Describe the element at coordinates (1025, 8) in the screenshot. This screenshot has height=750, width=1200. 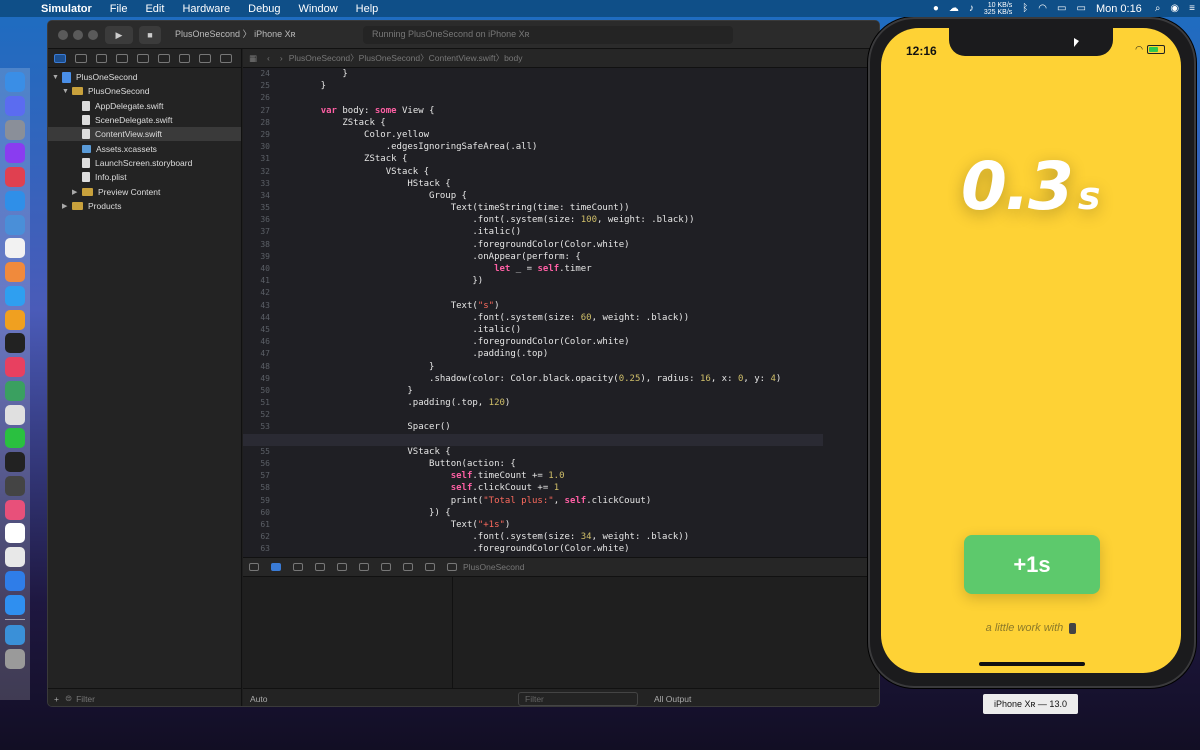
I see `bluetooth-icon: ᛒ` at that location.